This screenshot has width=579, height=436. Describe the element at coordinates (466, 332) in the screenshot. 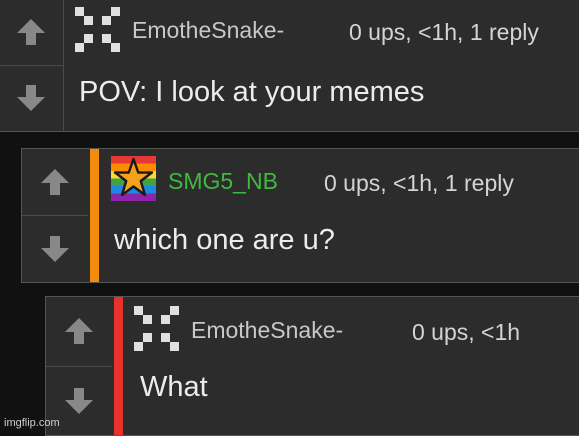

I see `comment-meta: 0 ups, <1h` at that location.